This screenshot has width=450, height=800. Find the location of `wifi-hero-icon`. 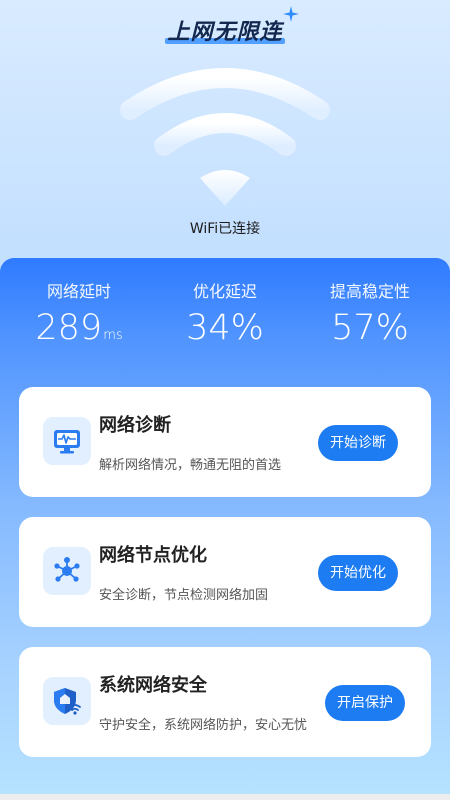

wifi-hero-icon is located at coordinates (225, 137).